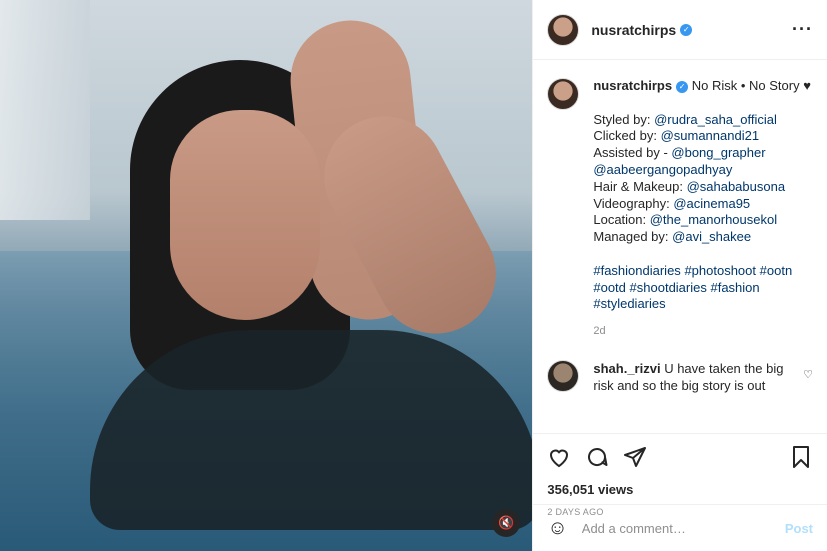  Describe the element at coordinates (736, 186) in the screenshot. I see `credit-handle-link: @sahababusona` at that location.